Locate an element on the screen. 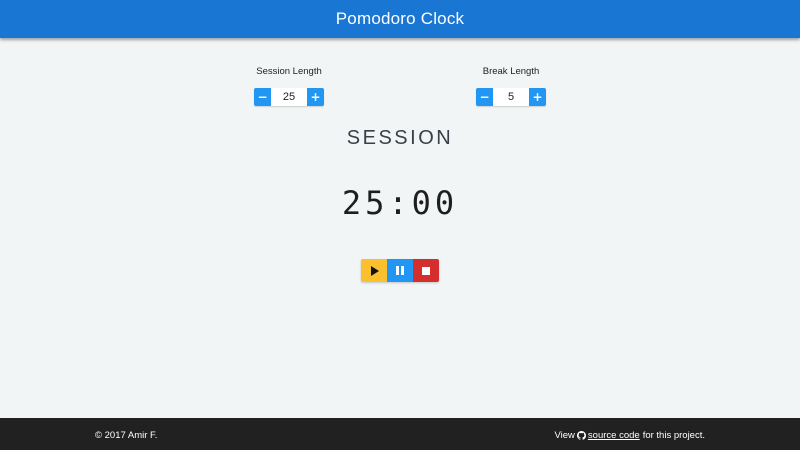  session-increment-button: + is located at coordinates (315, 97).